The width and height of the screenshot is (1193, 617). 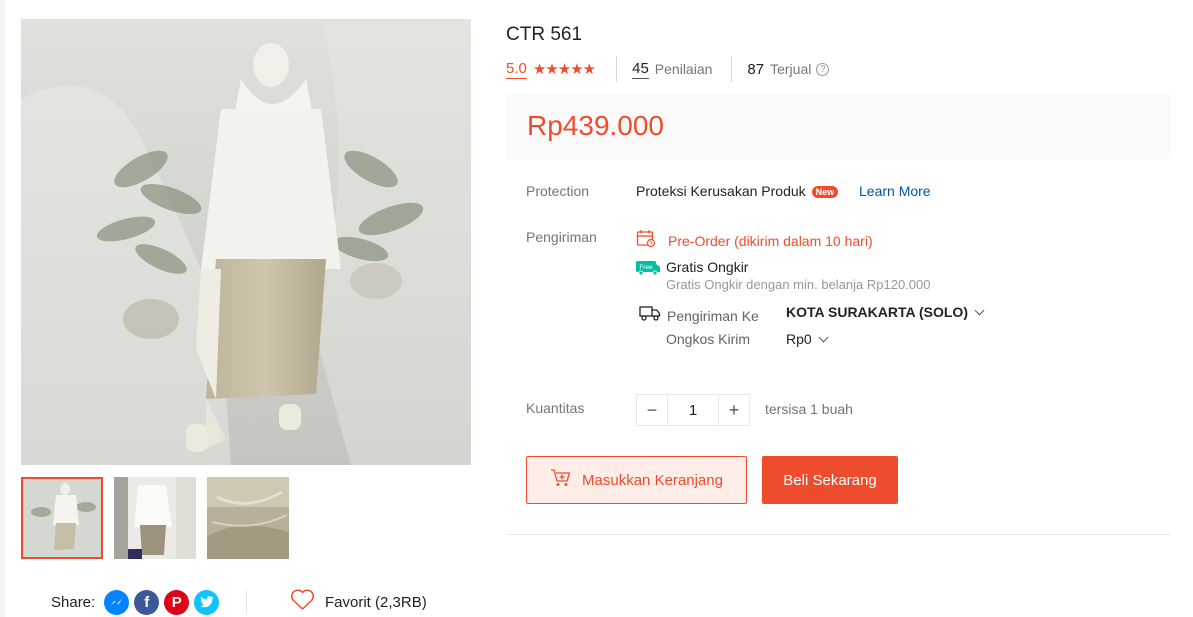 What do you see at coordinates (732, 69) in the screenshot?
I see `sold-divider` at bounding box center [732, 69].